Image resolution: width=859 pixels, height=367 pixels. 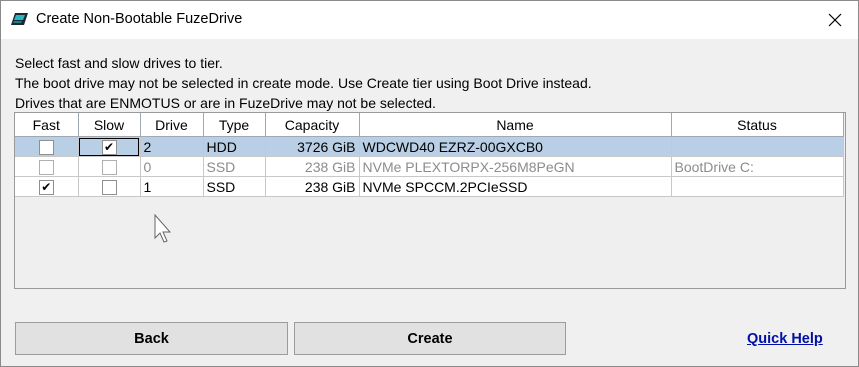 I want to click on column-header-fast: Fast, so click(x=47, y=125).